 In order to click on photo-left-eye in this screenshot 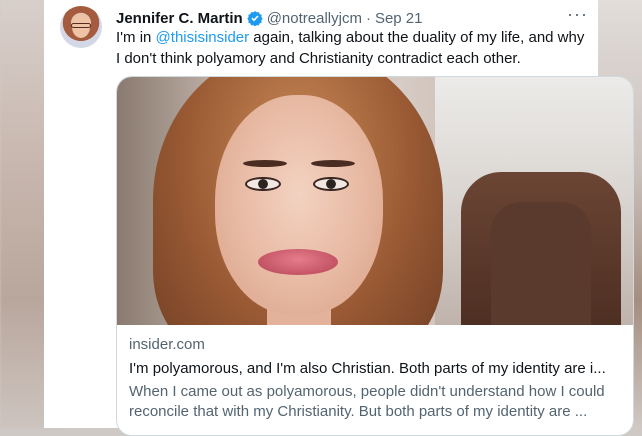, I will do `click(263, 184)`.